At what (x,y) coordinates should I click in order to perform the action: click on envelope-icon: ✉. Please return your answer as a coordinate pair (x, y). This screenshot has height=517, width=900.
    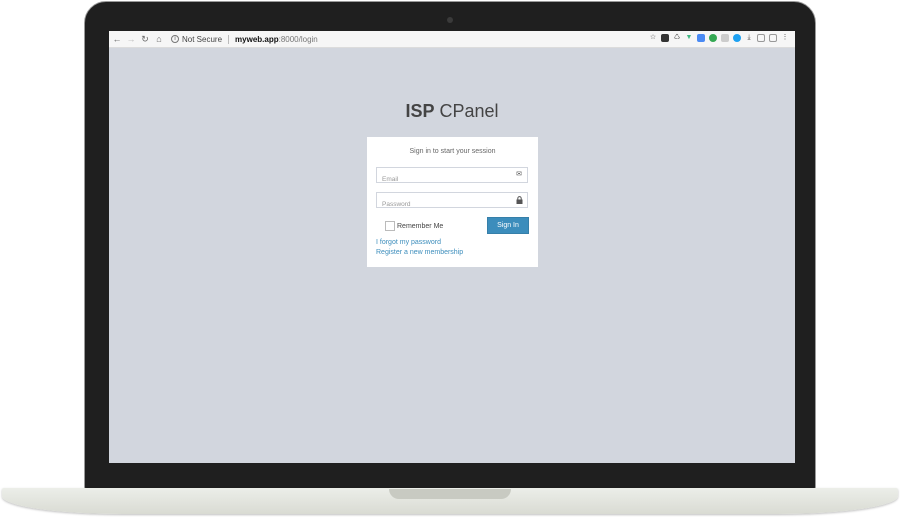
    Looking at the image, I should click on (519, 174).